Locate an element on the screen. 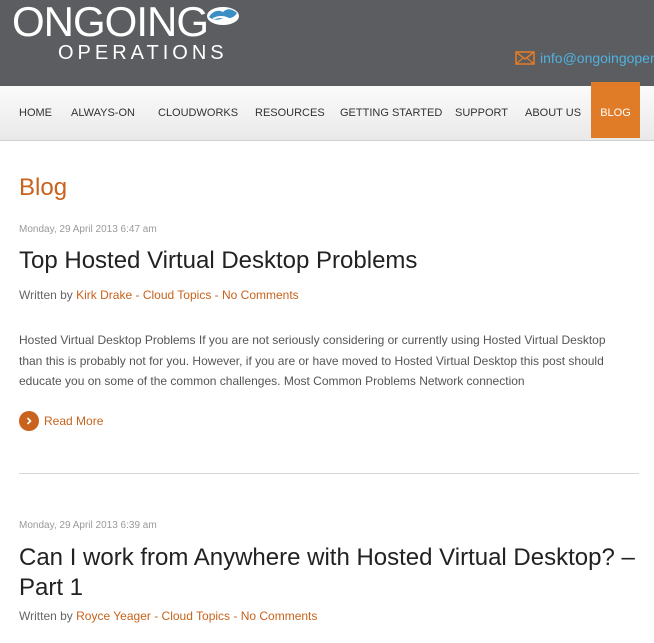  read-more-button: Read More is located at coordinates (61, 421).